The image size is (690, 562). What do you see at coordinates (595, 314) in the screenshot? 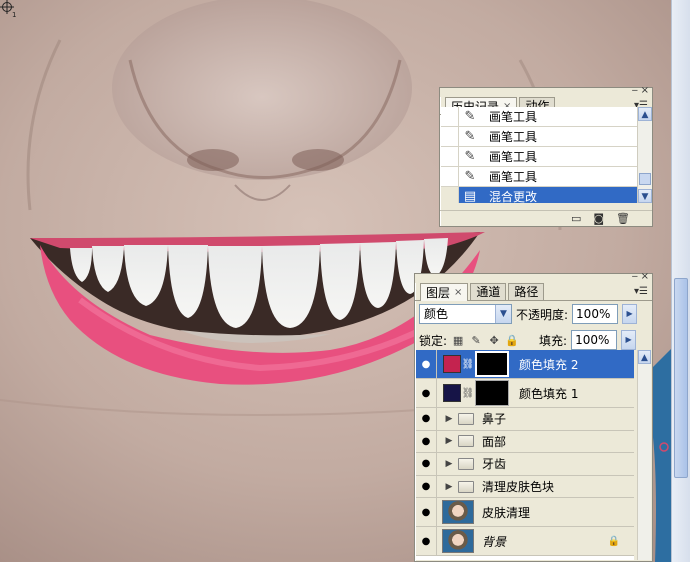
I see `opacity-field: 100%` at bounding box center [595, 314].